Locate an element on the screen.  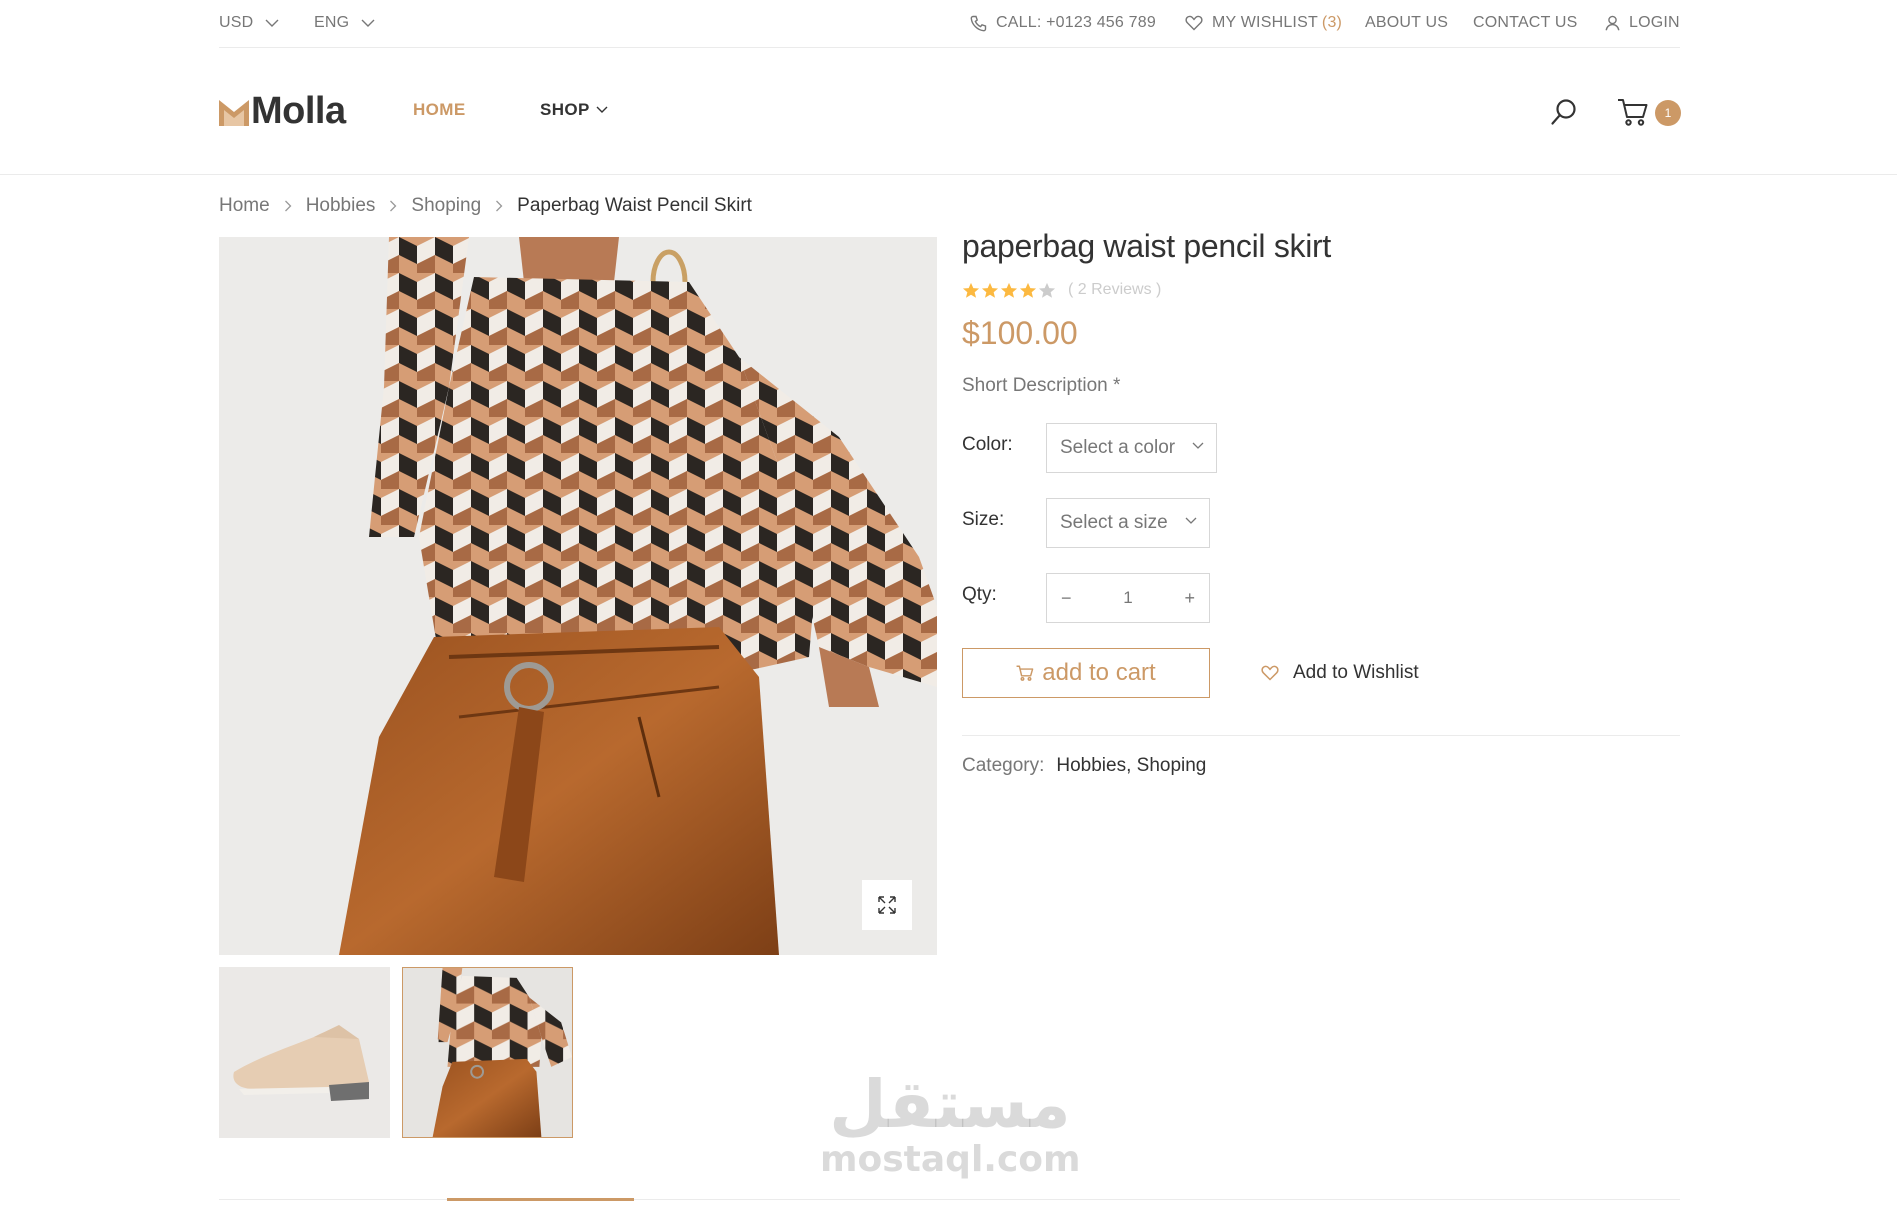
currency-select: USD is located at coordinates (249, 23).